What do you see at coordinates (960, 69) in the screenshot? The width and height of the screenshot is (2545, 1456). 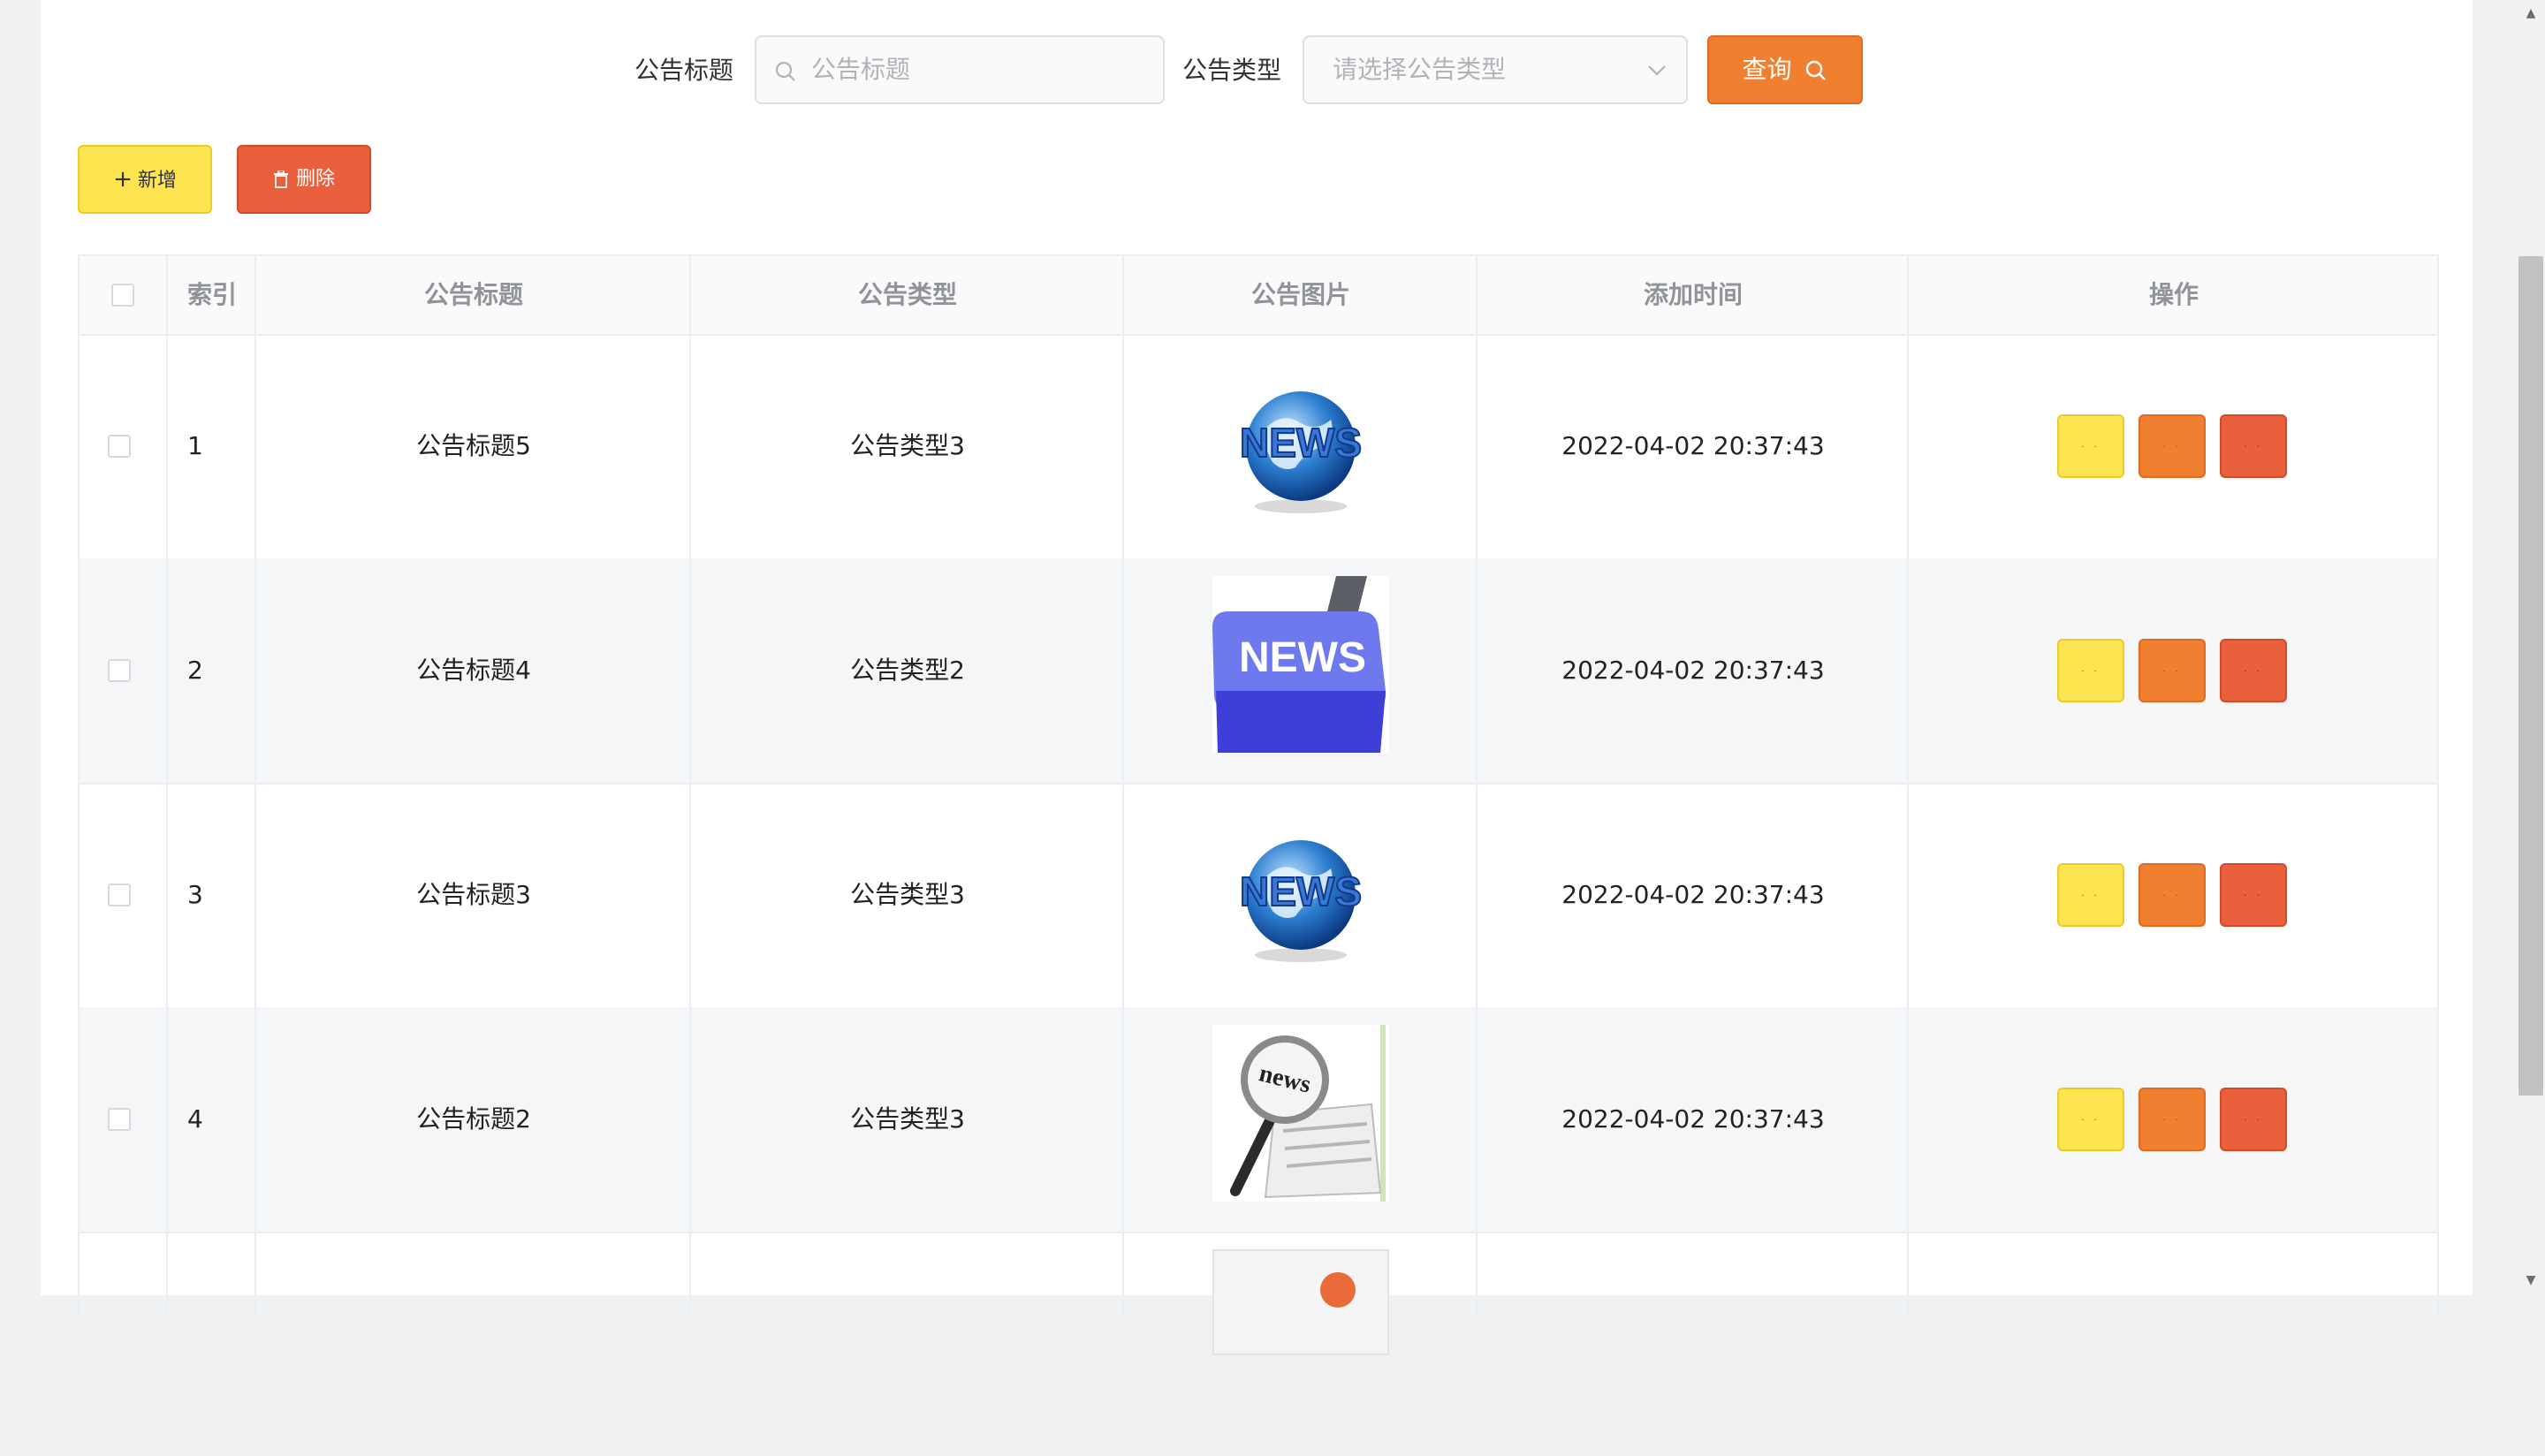 I see `title-search-input: 公告标题` at bounding box center [960, 69].